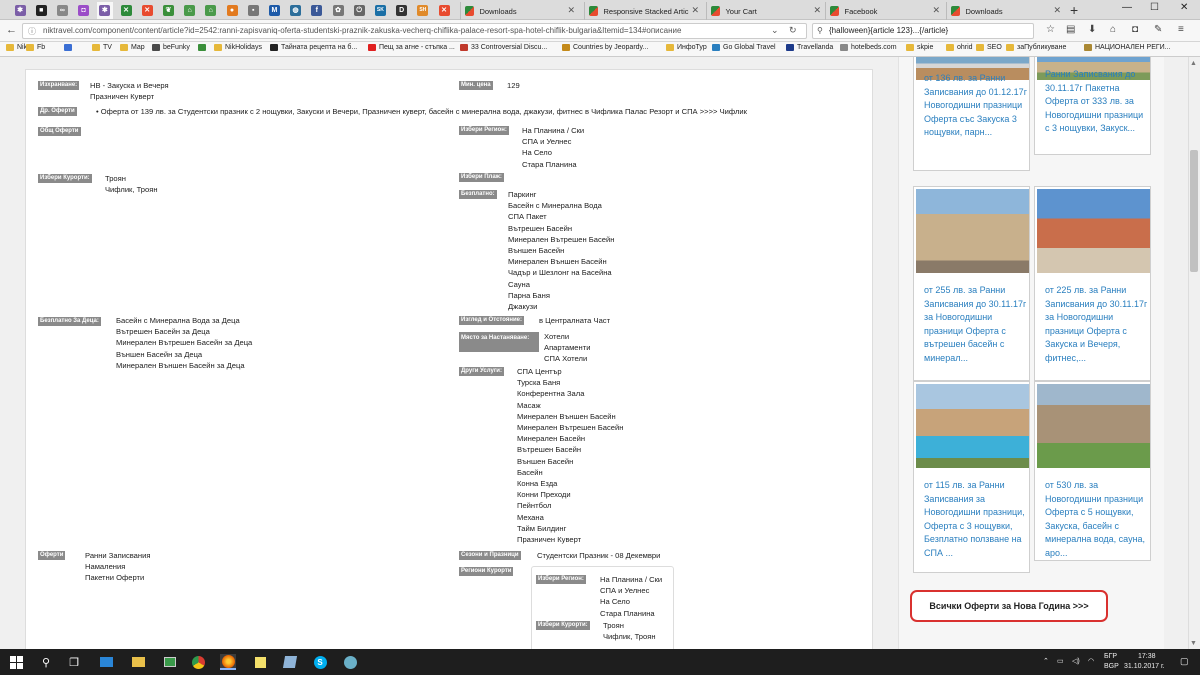 The height and width of the screenshot is (675, 1200). Describe the element at coordinates (1046, 661) in the screenshot. I see `tray-chevron-icon: ⌃` at that location.